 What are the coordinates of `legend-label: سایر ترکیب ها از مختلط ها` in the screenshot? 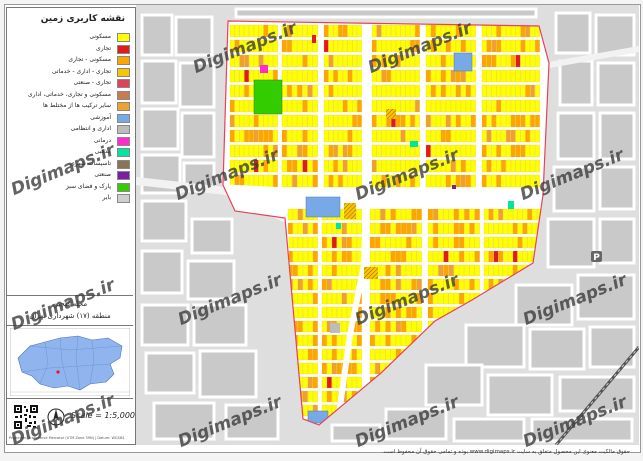 It's located at (76, 105).